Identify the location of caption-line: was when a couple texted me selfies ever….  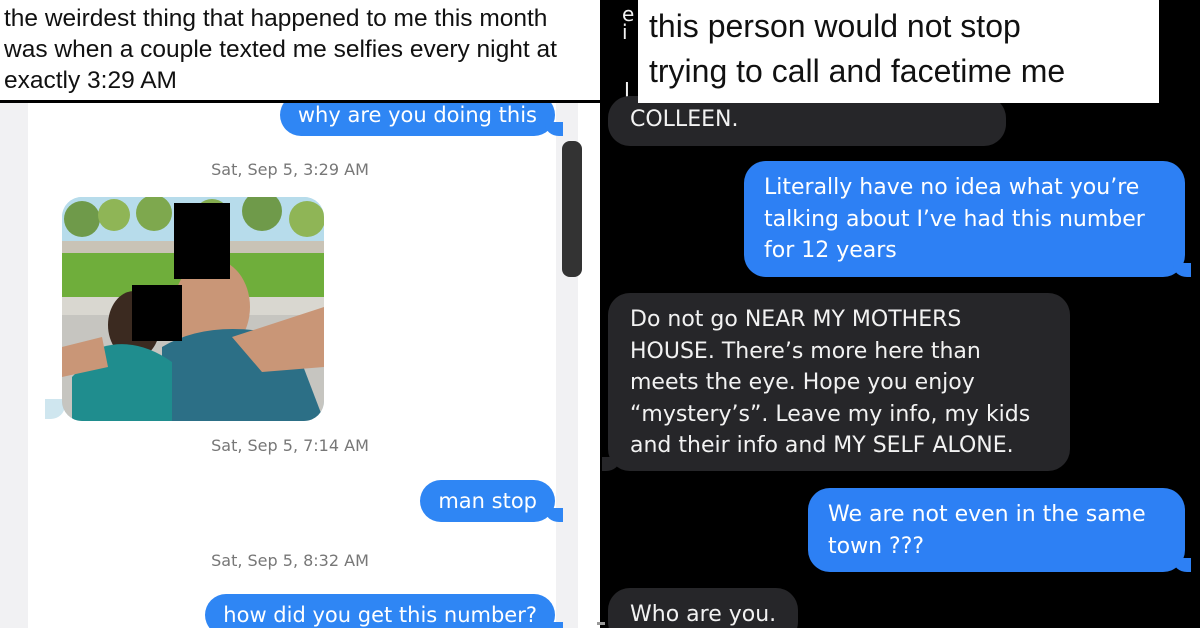
(280, 49).